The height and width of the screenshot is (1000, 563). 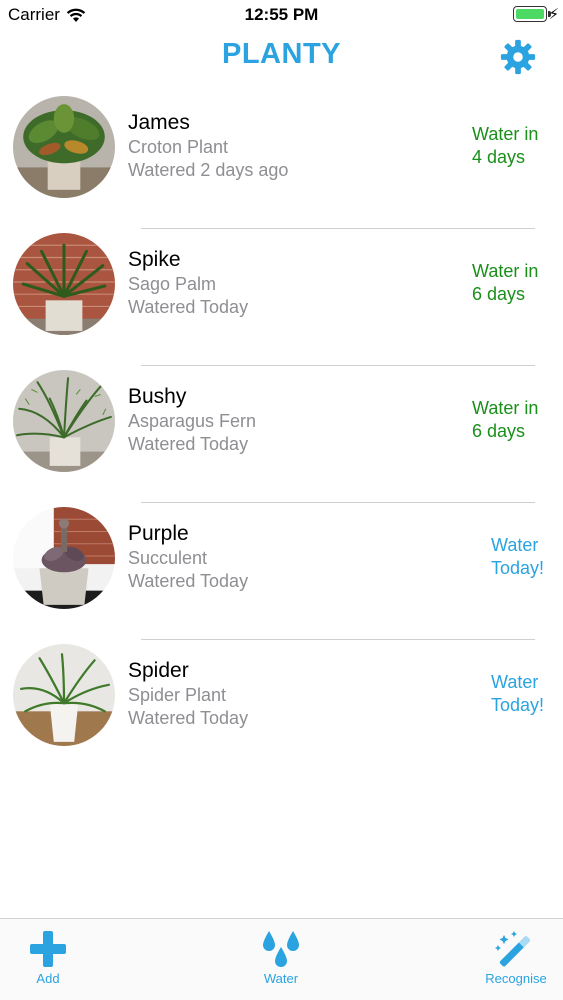 I want to click on tab-add: Add, so click(x=48, y=957).